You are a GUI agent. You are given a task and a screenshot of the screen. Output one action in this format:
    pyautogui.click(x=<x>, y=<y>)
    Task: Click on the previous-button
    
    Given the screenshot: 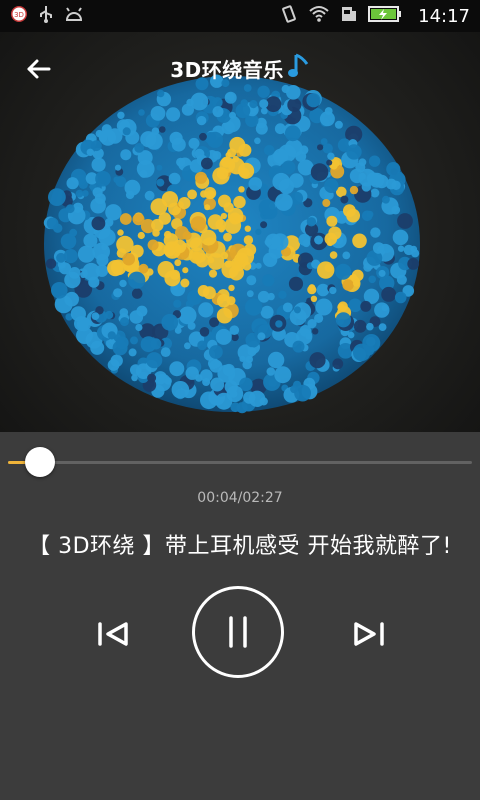 What is the action you would take?
    pyautogui.click(x=114, y=634)
    